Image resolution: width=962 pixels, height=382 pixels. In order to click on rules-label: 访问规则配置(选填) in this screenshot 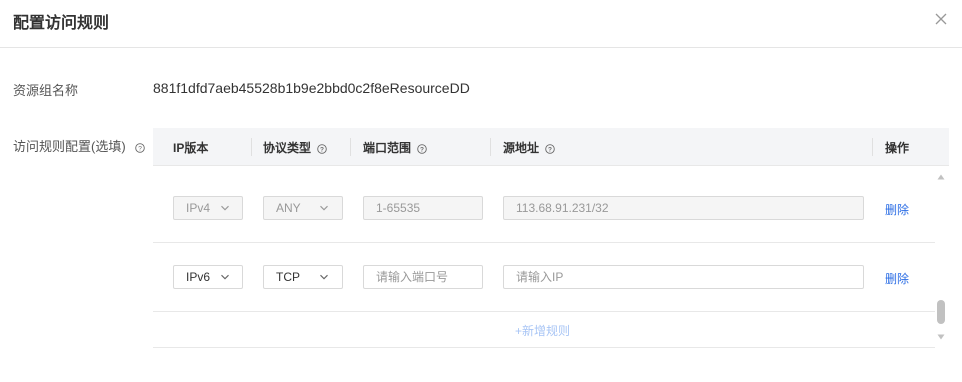, I will do `click(69, 146)`.